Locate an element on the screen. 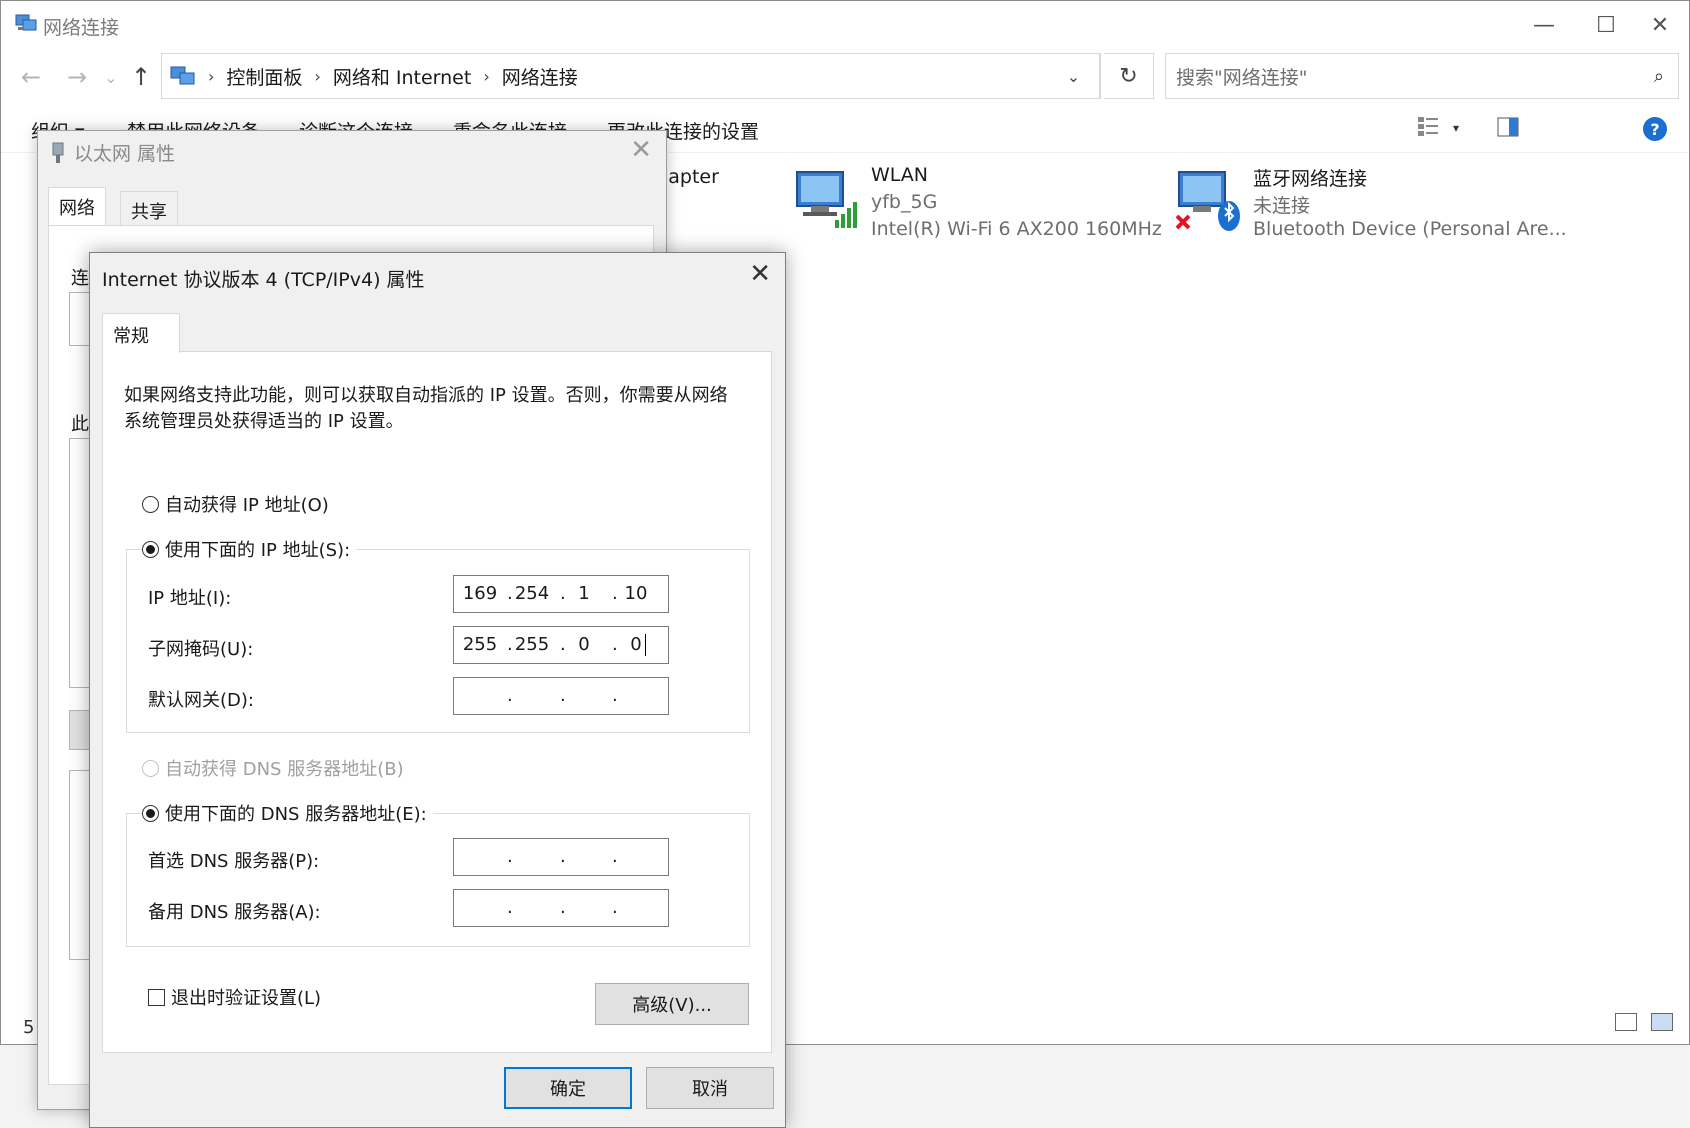  ethernet-icon is located at coordinates (58, 152).